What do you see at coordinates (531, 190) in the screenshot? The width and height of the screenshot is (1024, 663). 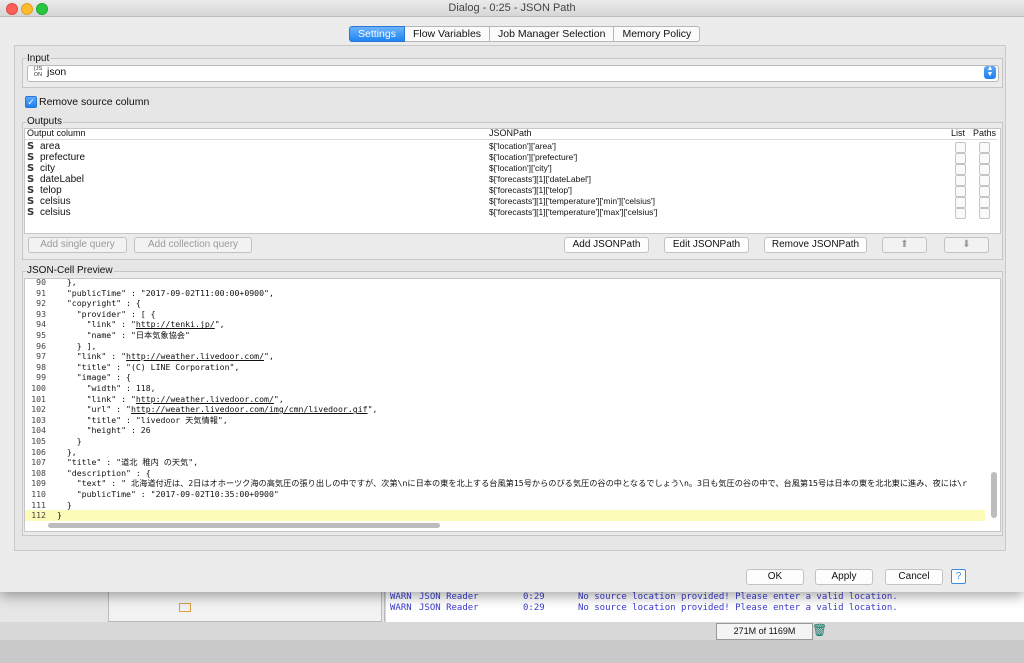 I see `jsonpath-value: $['forecasts'][1]['telop']` at bounding box center [531, 190].